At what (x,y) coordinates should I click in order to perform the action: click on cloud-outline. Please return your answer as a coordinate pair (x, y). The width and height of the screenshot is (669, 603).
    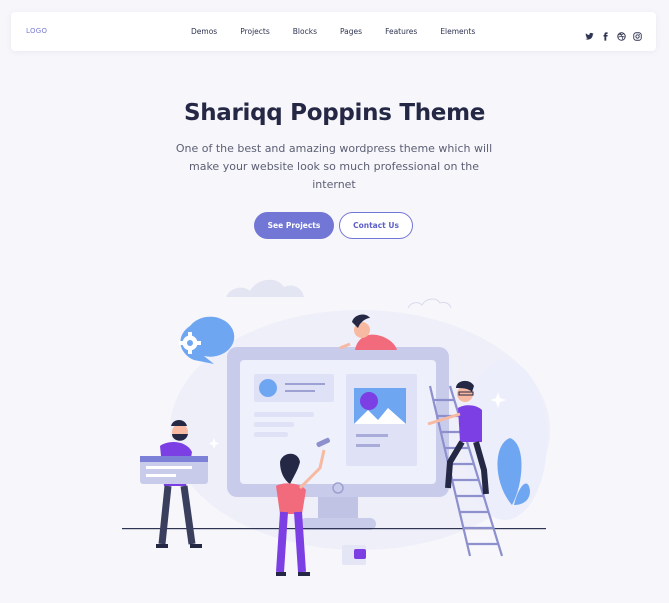
    Looking at the image, I should click on (429, 303).